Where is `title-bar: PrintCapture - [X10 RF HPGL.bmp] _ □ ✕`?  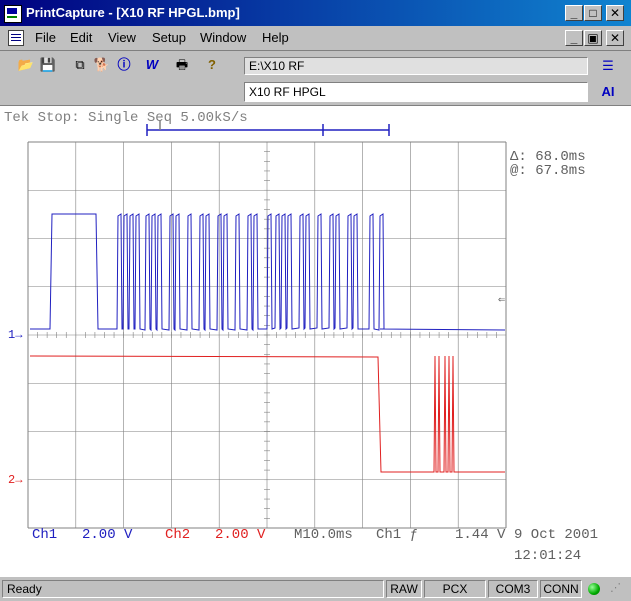 title-bar: PrintCapture - [X10 RF HPGL.bmp] _ □ ✕ is located at coordinates (315, 13).